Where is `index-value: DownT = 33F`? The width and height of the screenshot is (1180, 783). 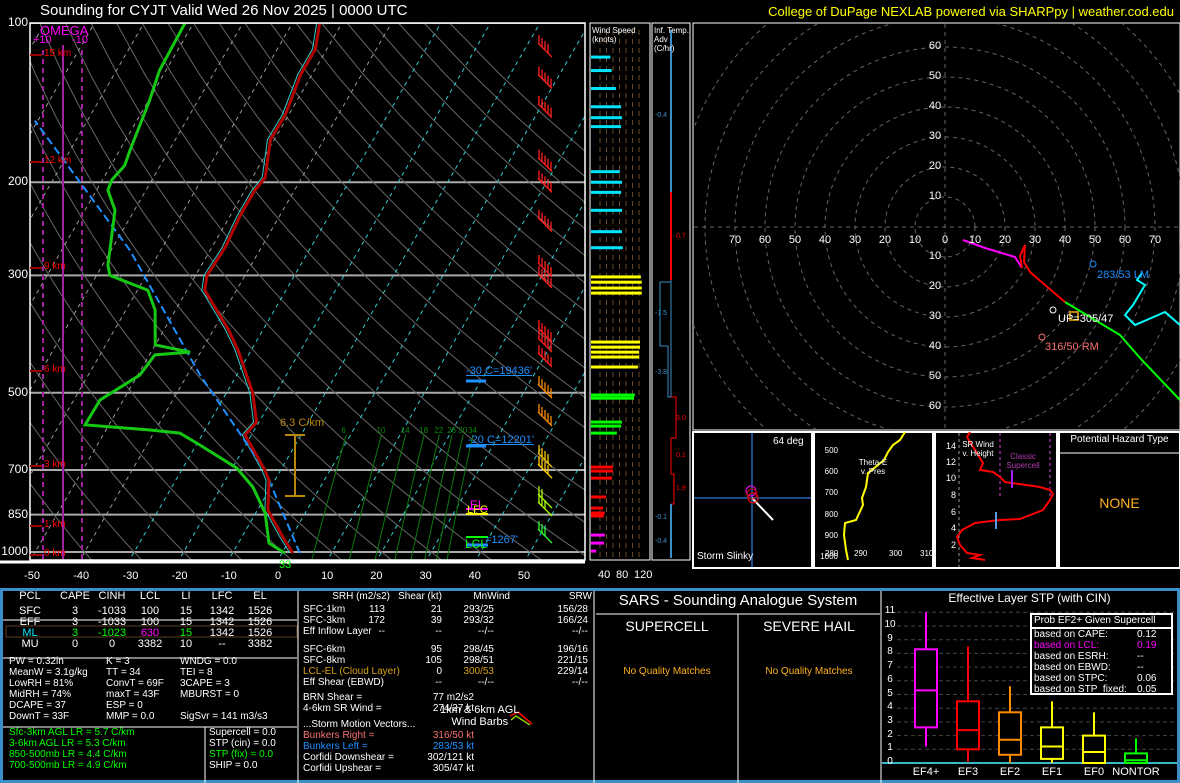
index-value: DownT = 33F is located at coordinates (39, 716).